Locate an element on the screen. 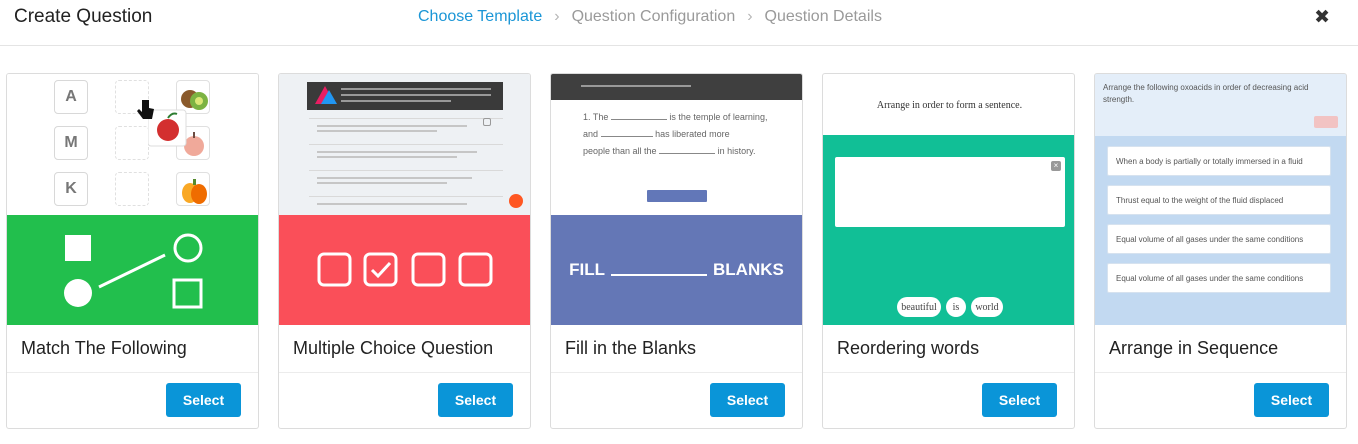 This screenshot has height=444, width=1358. reorder-banner: × beautiful is world is located at coordinates (948, 230).